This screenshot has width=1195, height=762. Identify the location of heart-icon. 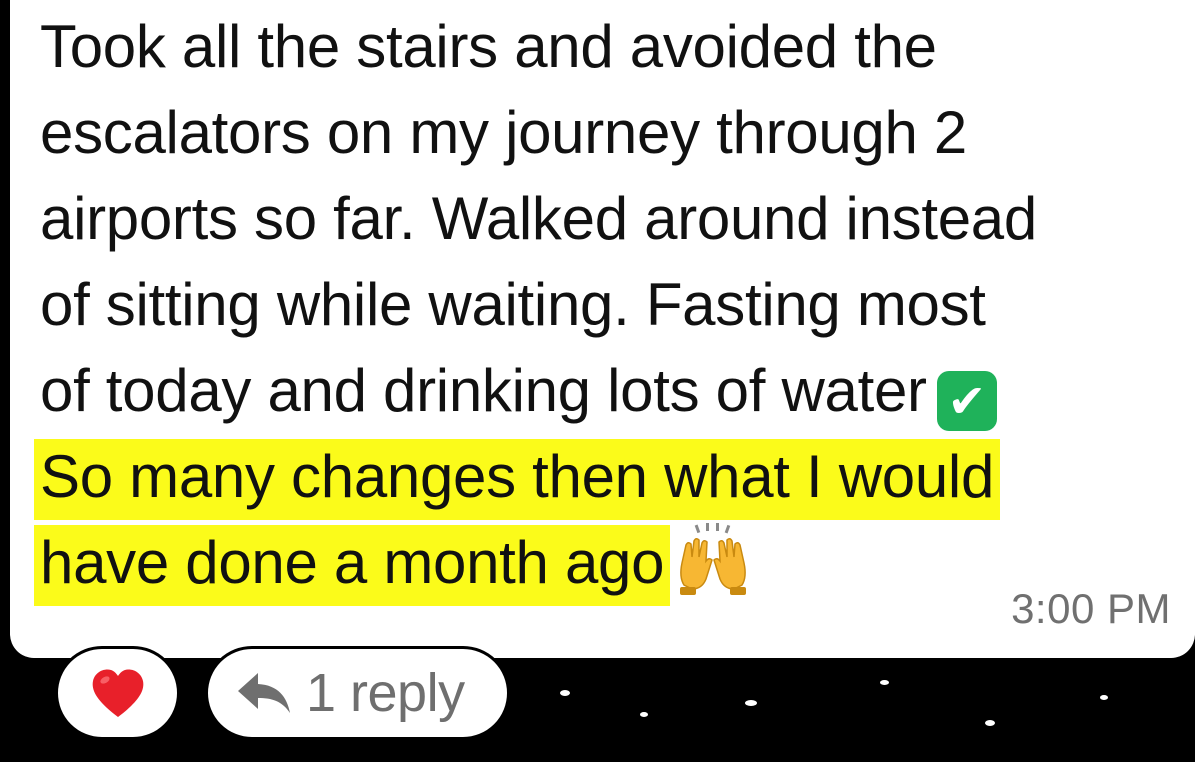
(117, 693).